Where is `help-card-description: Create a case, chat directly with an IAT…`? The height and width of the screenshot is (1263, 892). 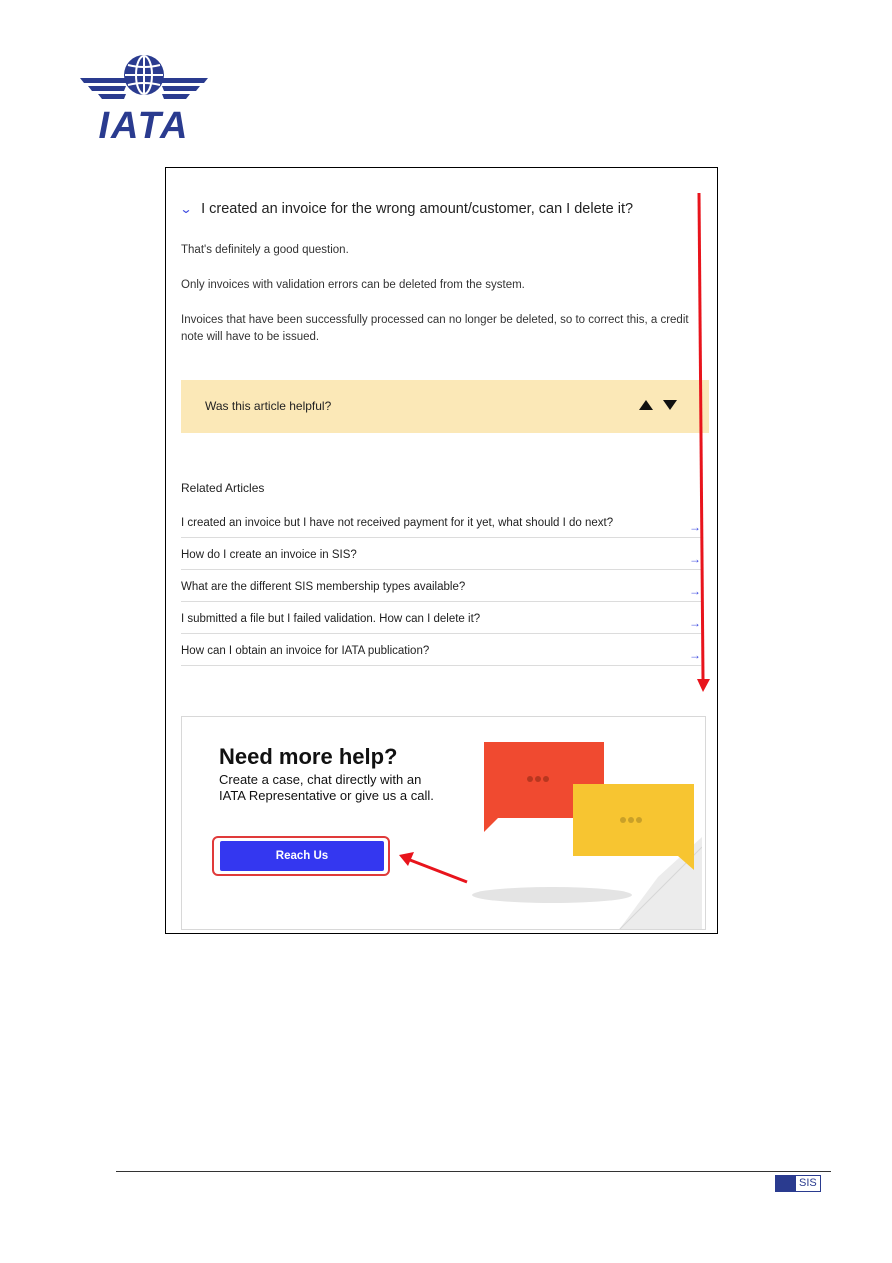
help-card-description: Create a case, chat directly with an IAT… is located at coordinates (326, 787).